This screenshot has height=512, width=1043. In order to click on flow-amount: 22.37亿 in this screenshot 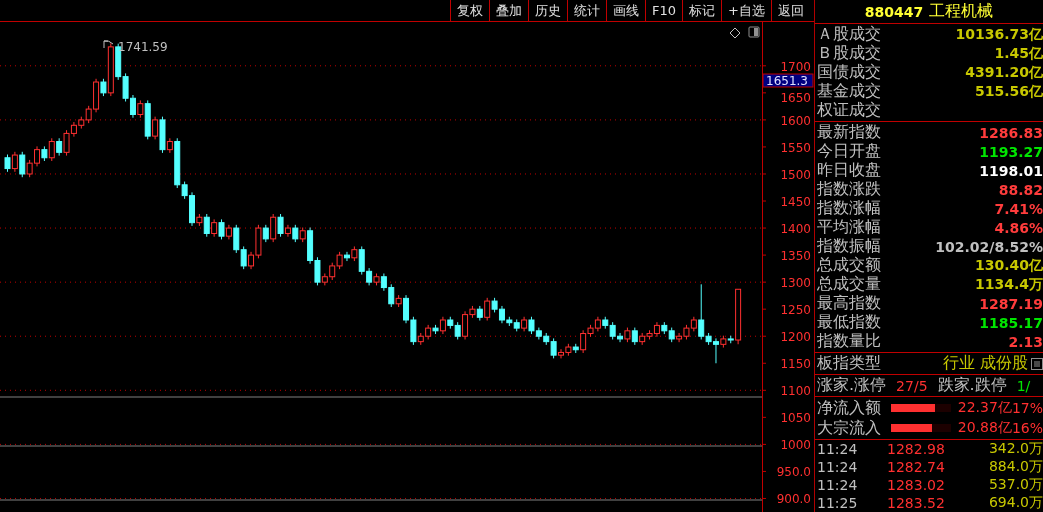, I will do `click(984, 408)`.